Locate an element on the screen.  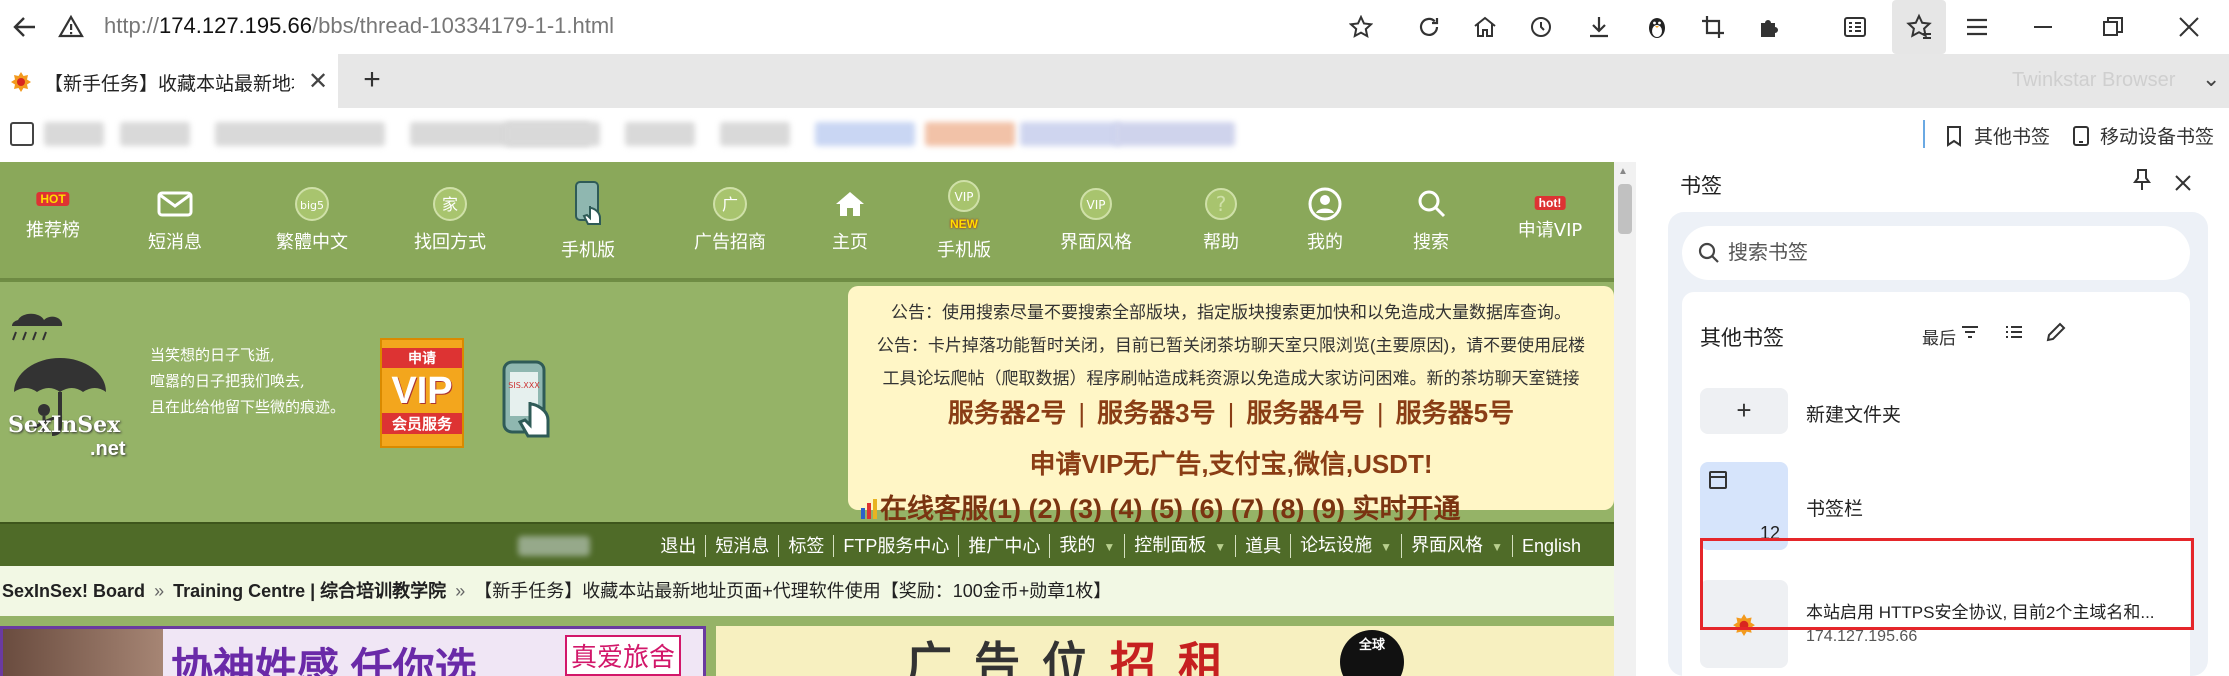
nav-ads: 广 广告招商 is located at coordinates (730, 221).